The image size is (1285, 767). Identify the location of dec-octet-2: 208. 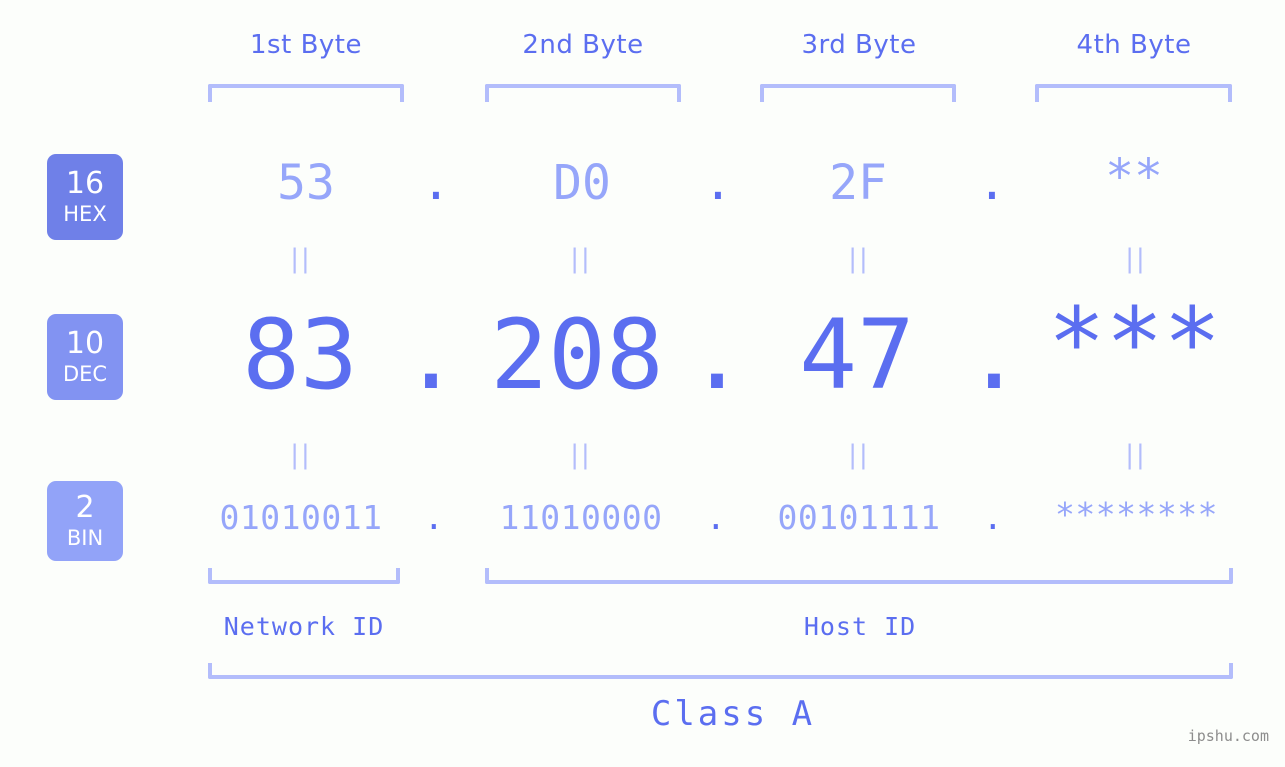
(577, 355).